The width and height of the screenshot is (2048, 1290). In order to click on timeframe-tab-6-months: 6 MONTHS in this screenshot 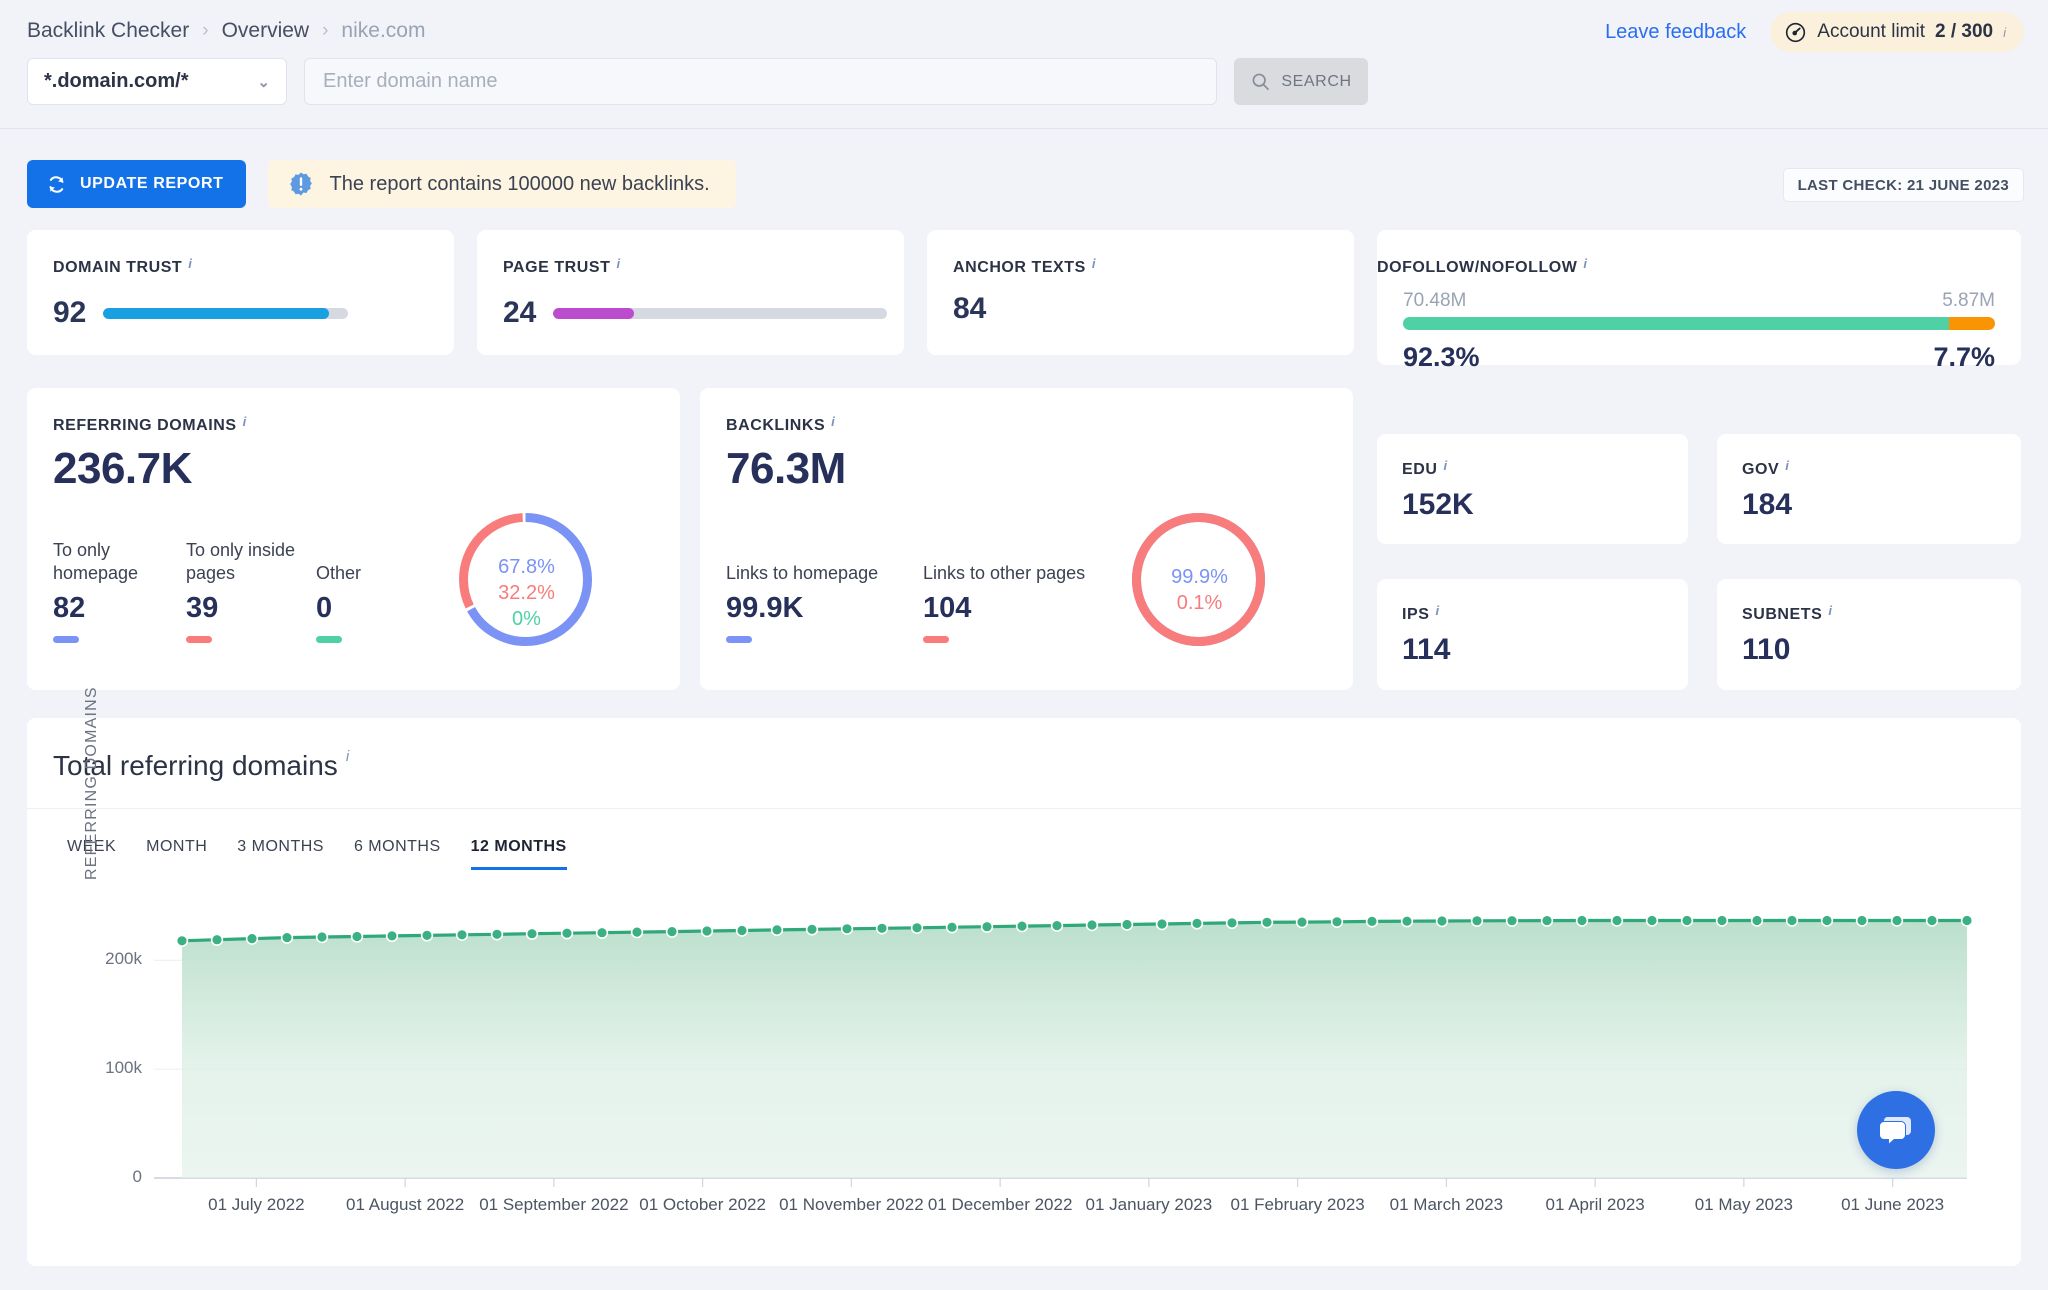, I will do `click(397, 854)`.